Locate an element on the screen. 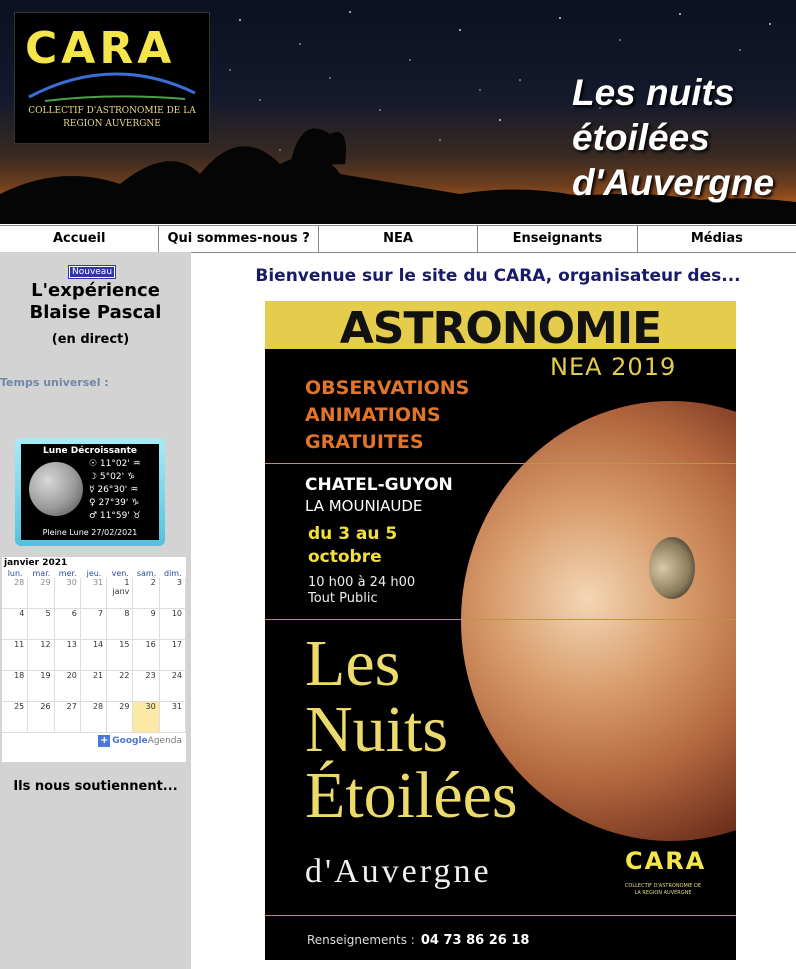 The height and width of the screenshot is (969, 796). poster-cara-word: CARA is located at coordinates (666, 861).